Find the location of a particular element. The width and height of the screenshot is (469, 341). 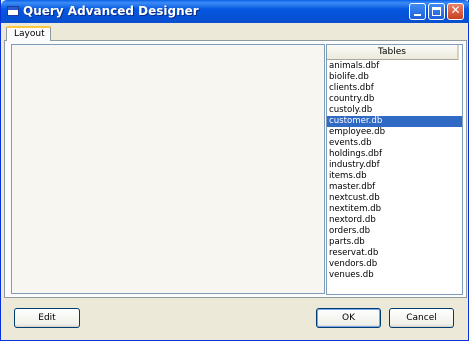

edit-button: Edit is located at coordinates (47, 318).